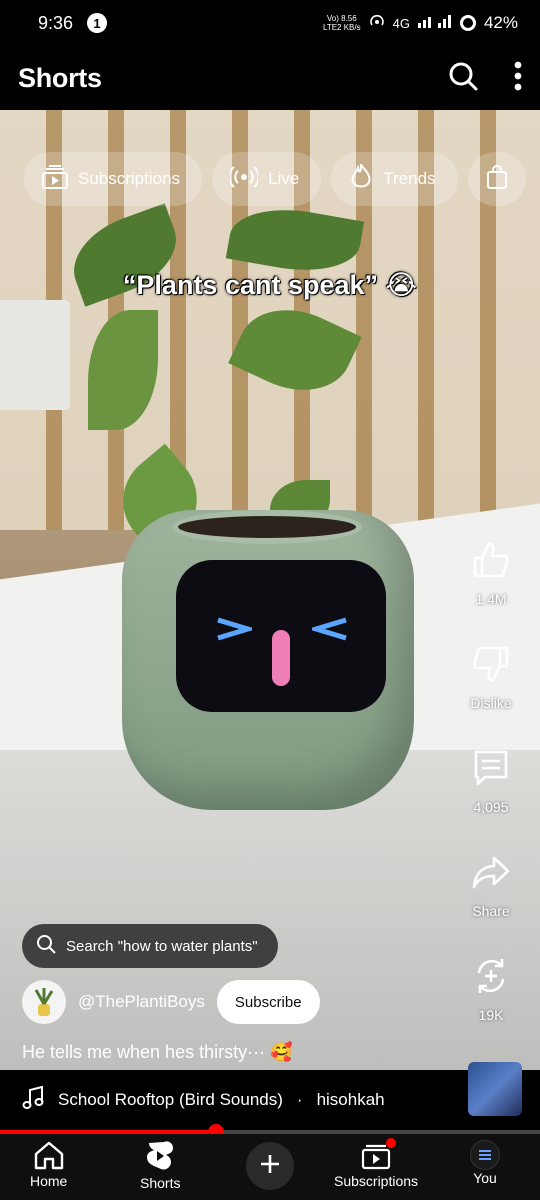 This screenshot has width=540, height=1200. I want to click on action-rail: 1.4M Dislike 4,095 Share 19K, so click(491, 800).